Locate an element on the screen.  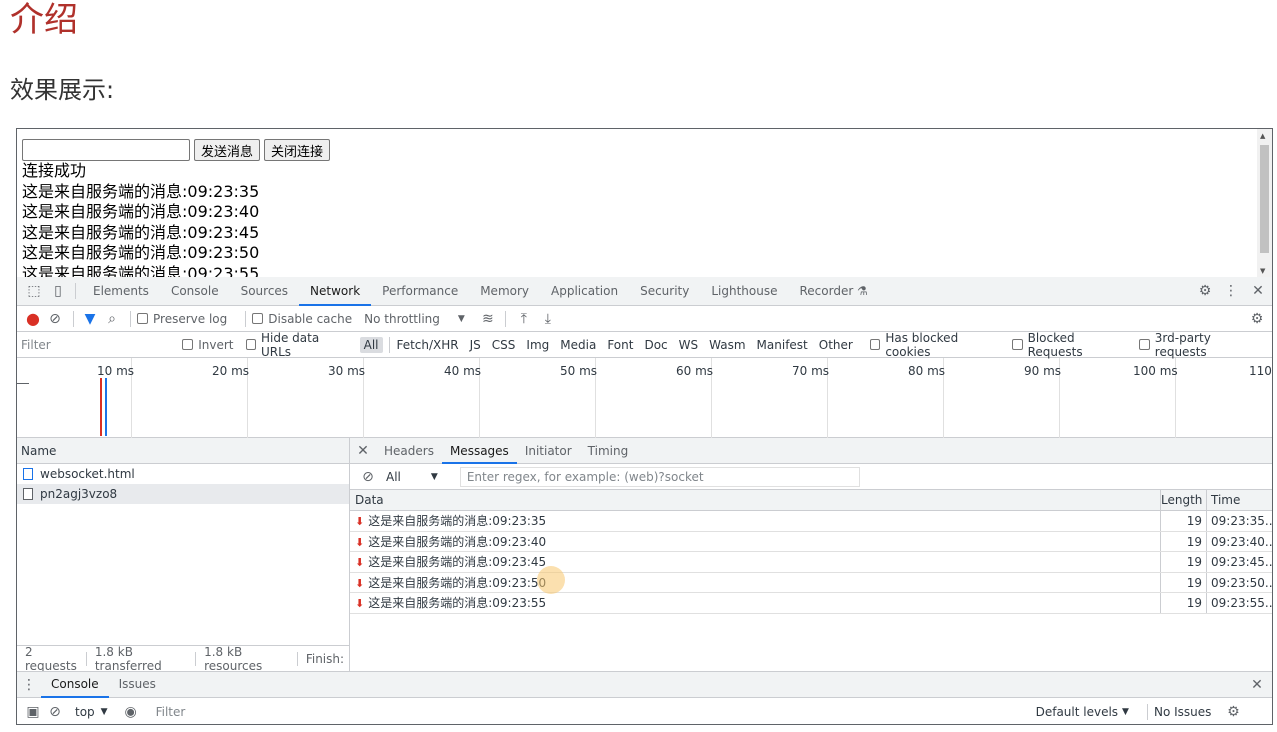
invert-checkbox: Invert is located at coordinates (208, 345).